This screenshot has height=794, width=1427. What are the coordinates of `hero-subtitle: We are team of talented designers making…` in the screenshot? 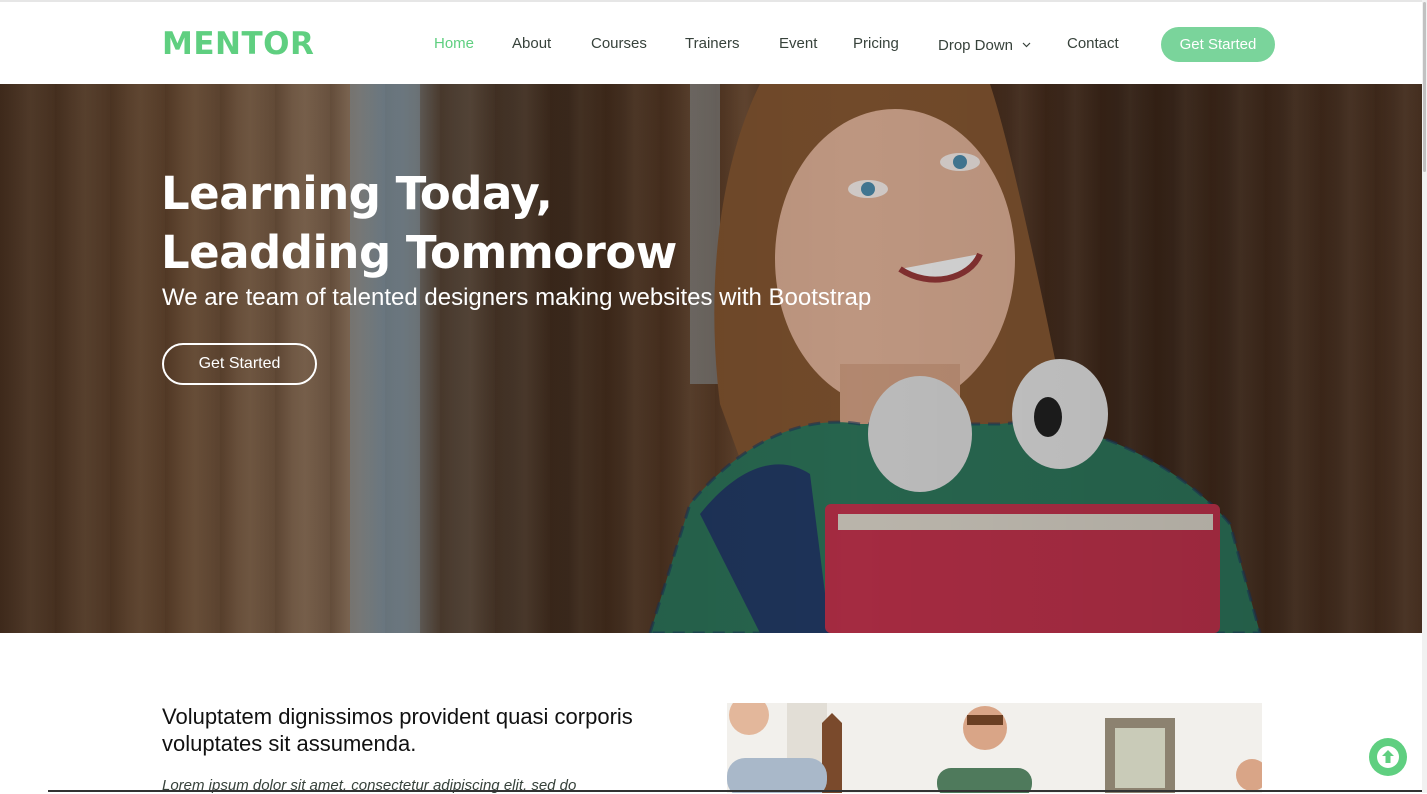 It's located at (517, 297).